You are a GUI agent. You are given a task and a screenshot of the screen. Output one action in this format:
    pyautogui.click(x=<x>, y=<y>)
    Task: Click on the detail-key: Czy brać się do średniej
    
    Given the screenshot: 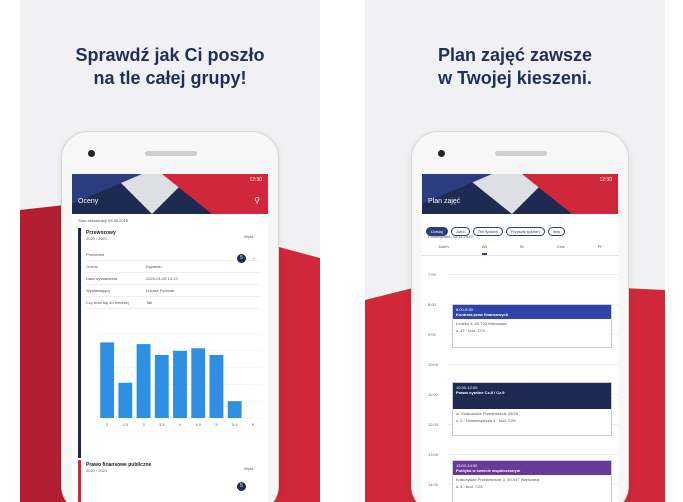 What is the action you would take?
    pyautogui.click(x=107, y=302)
    